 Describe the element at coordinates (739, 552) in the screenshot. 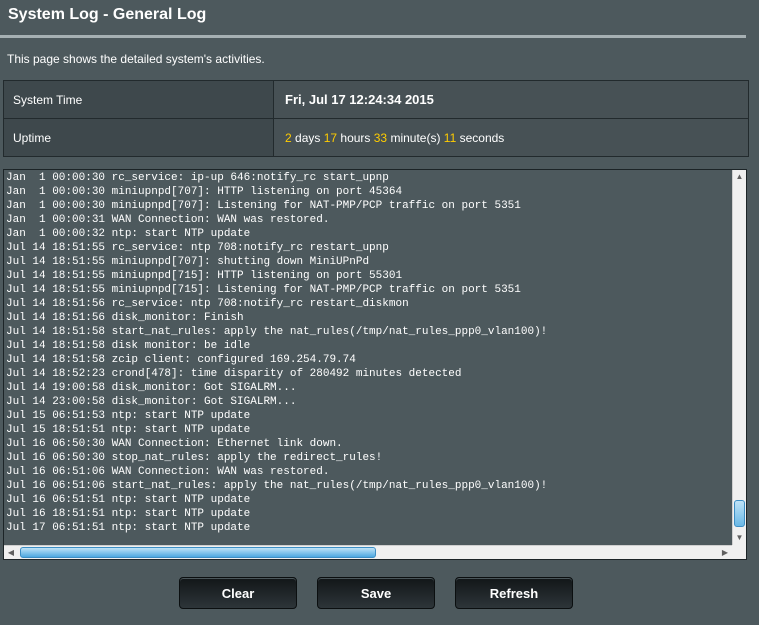

I see `scrollbar-corner` at that location.